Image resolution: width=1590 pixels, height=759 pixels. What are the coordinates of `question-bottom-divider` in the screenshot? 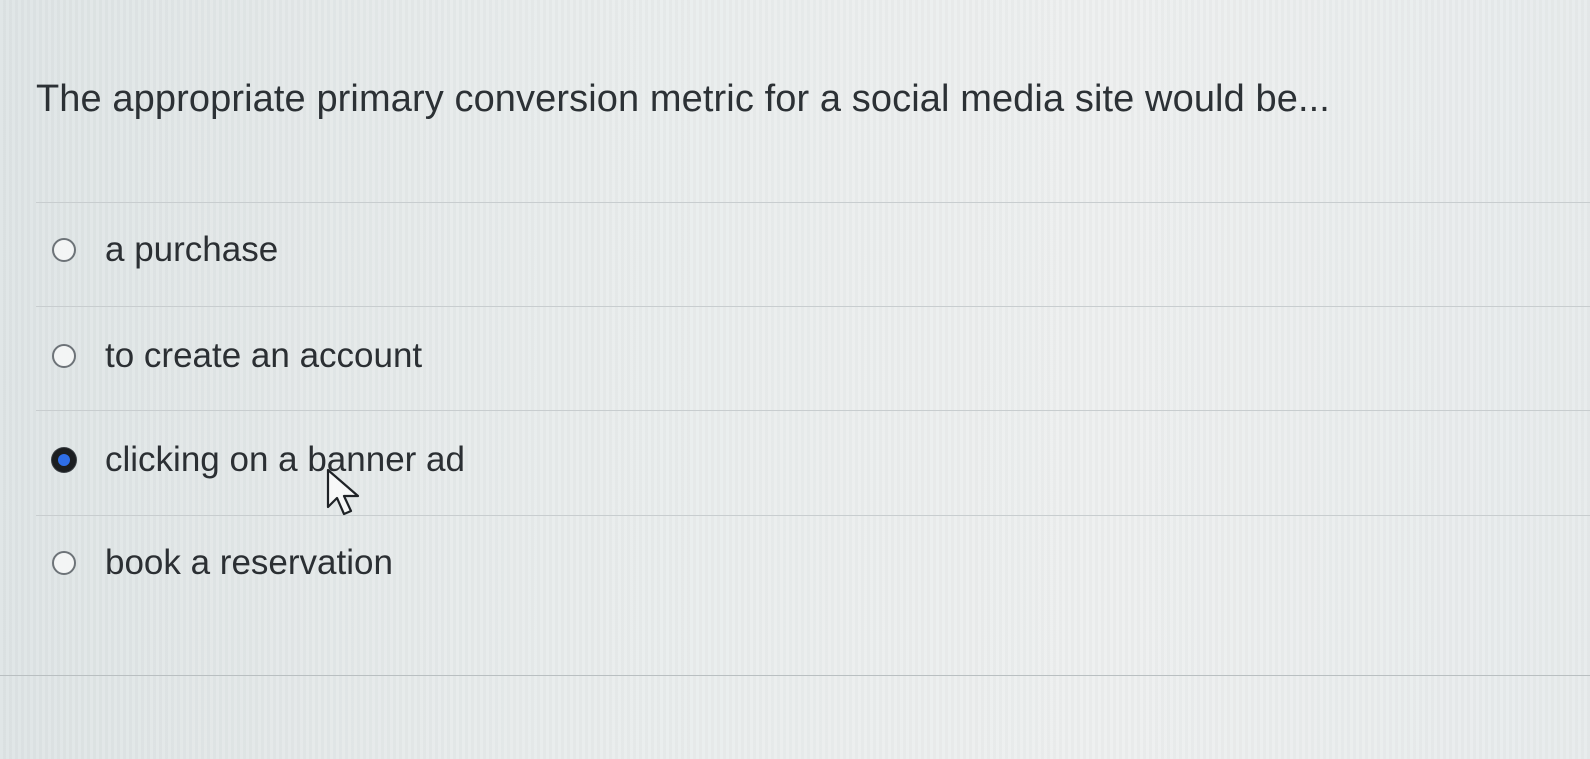 It's located at (795, 675).